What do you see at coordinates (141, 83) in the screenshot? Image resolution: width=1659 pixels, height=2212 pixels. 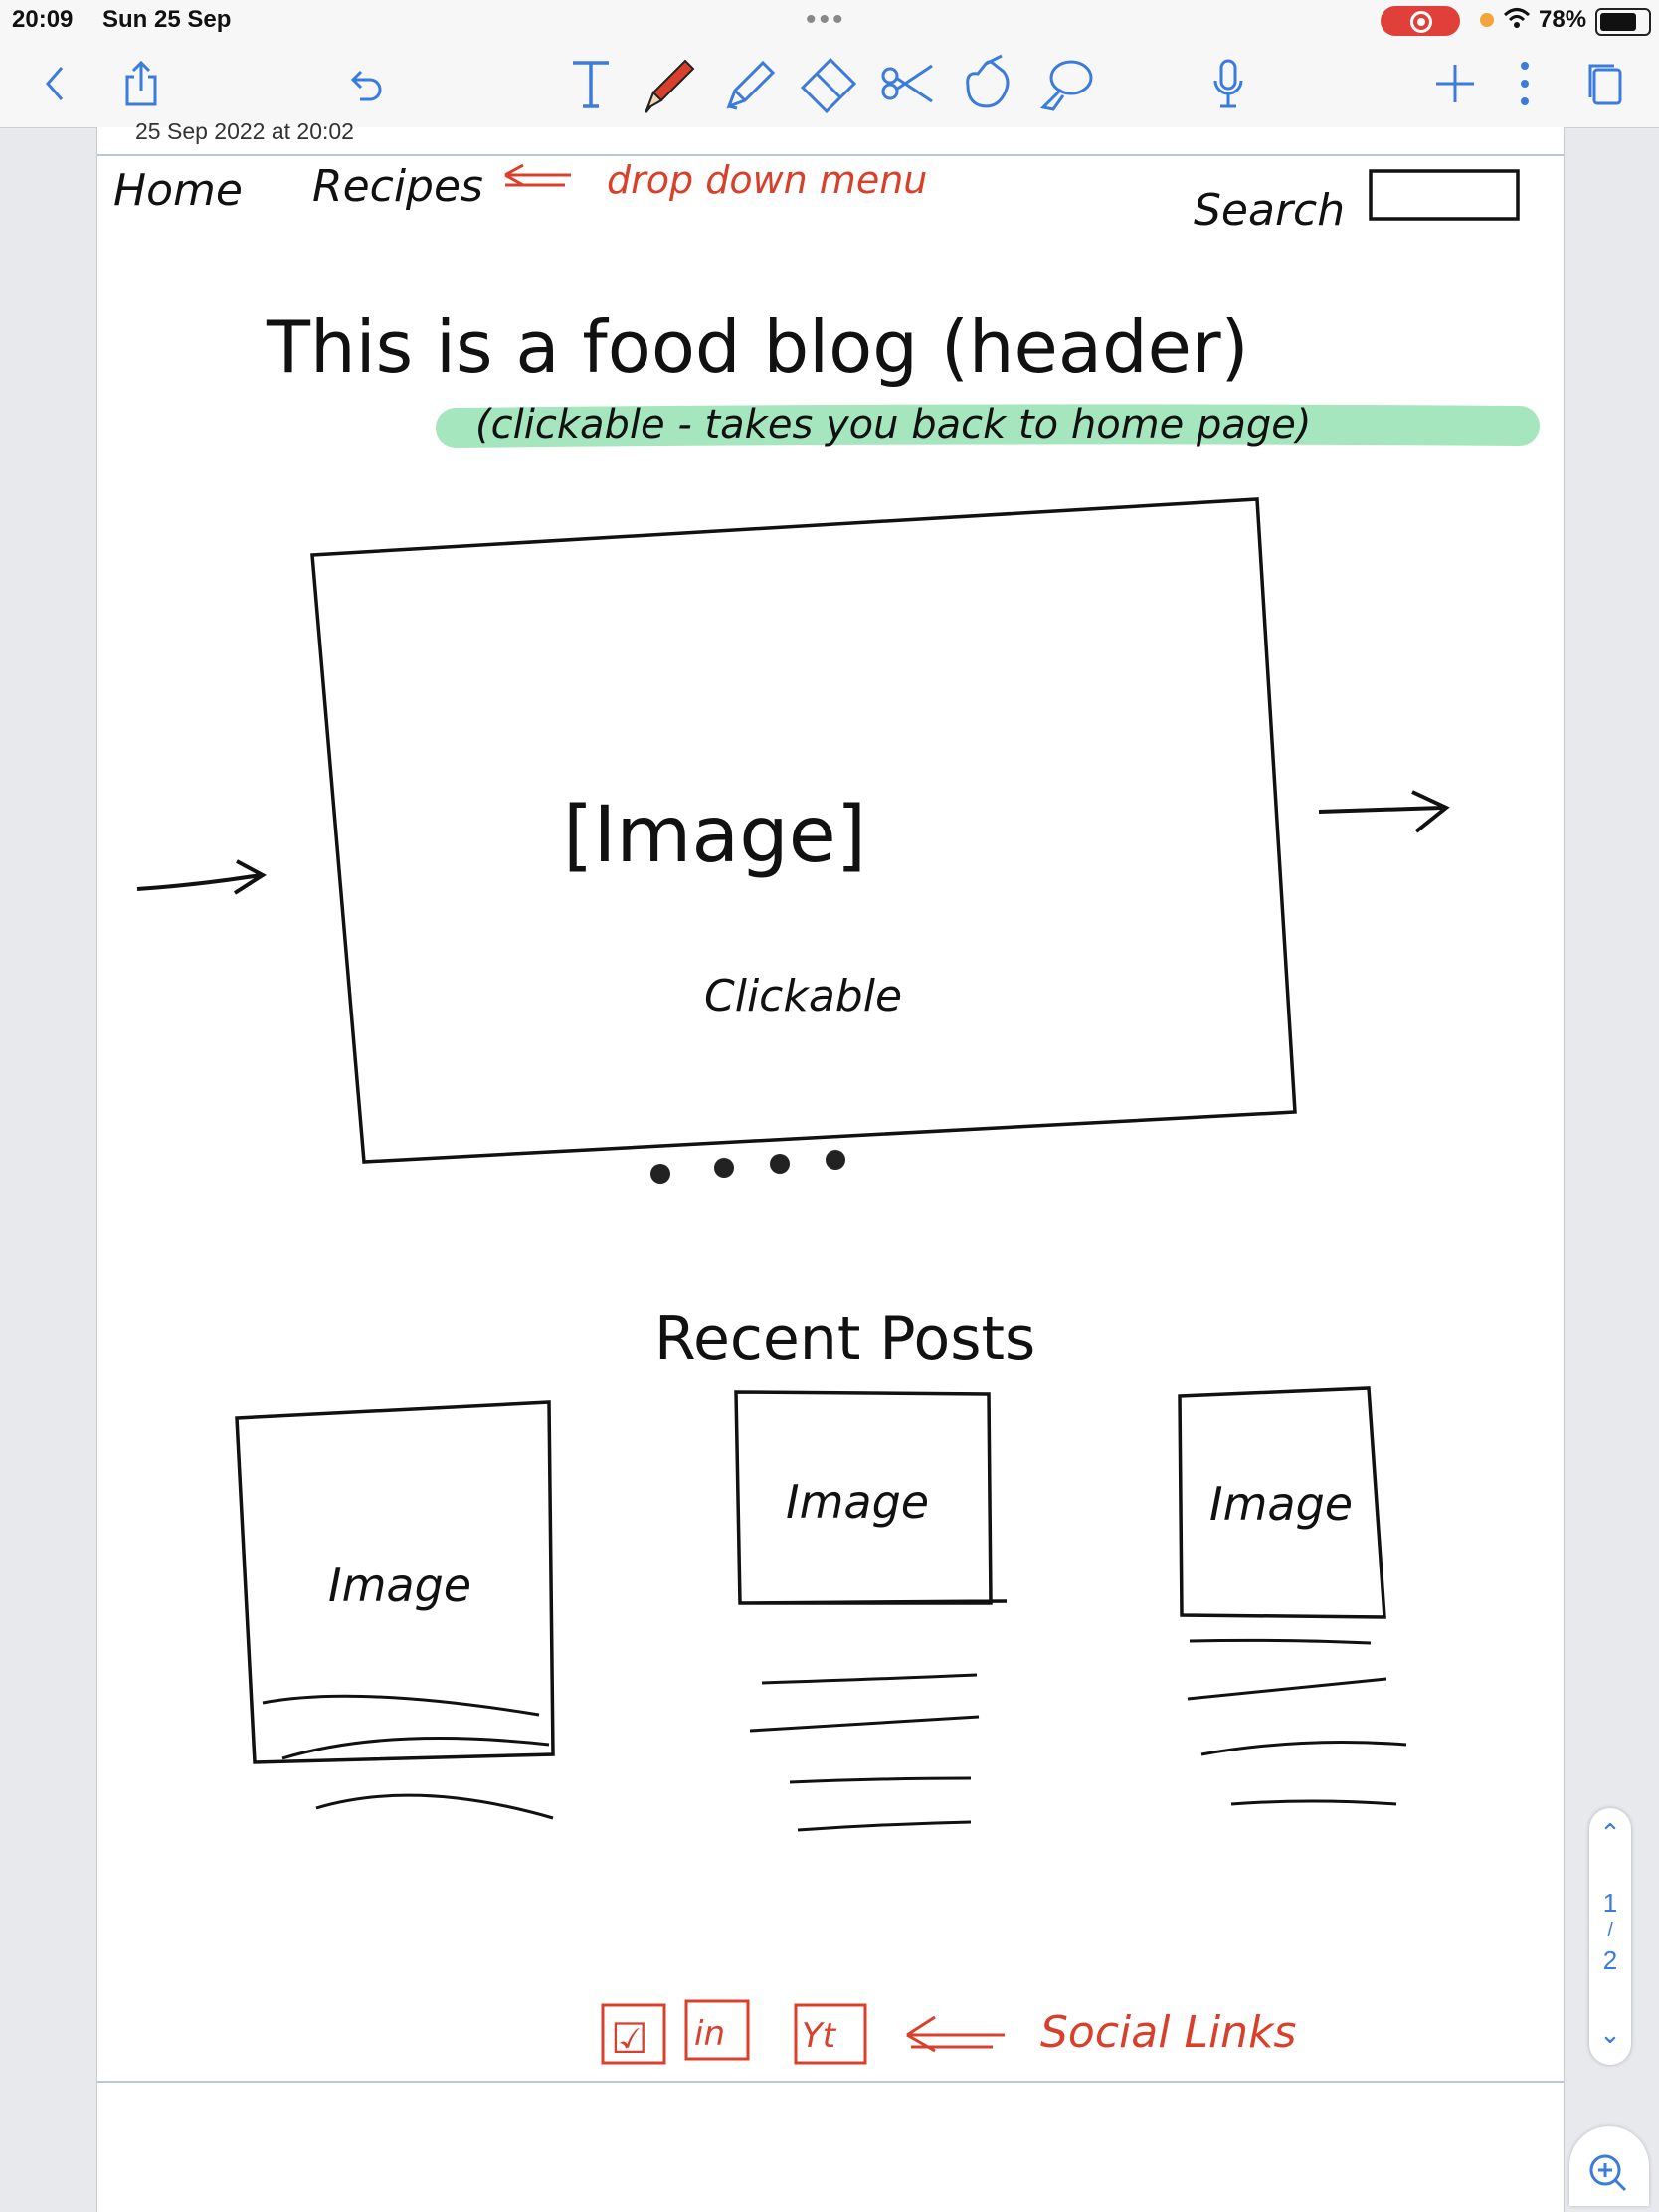 I see `share-icon` at bounding box center [141, 83].